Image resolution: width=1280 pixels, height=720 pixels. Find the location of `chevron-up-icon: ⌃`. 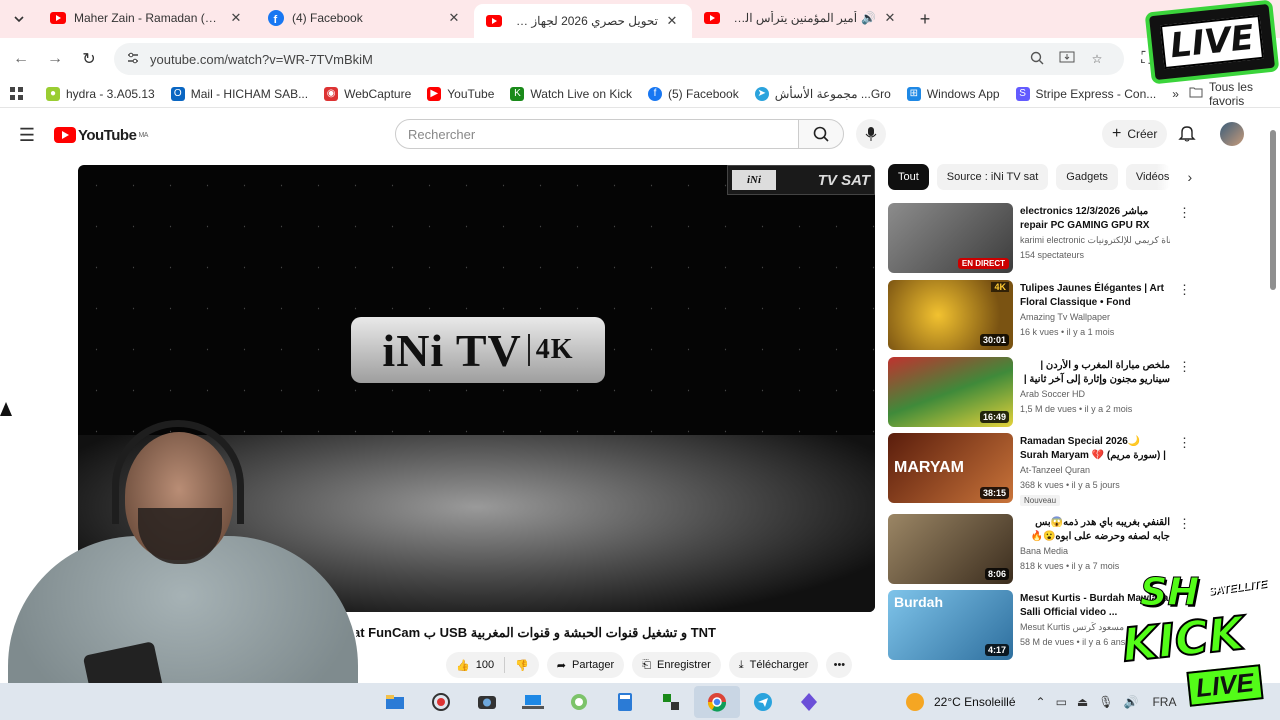

chevron-up-icon: ⌃ is located at coordinates (1041, 702).